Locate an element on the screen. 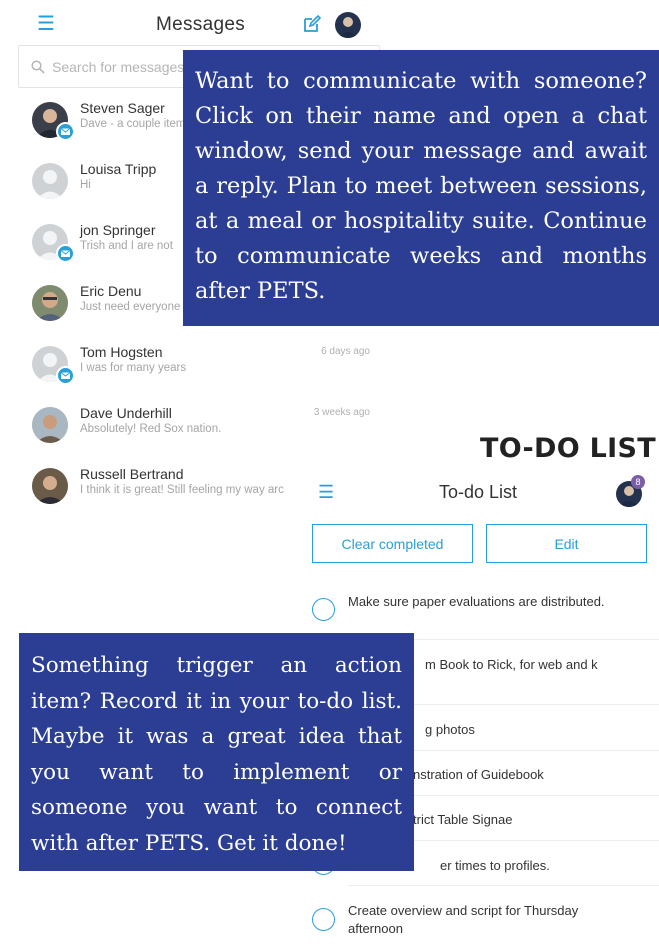 This screenshot has height=946, width=659. todo-item-text: trict Table Signae is located at coordinates (463, 819).